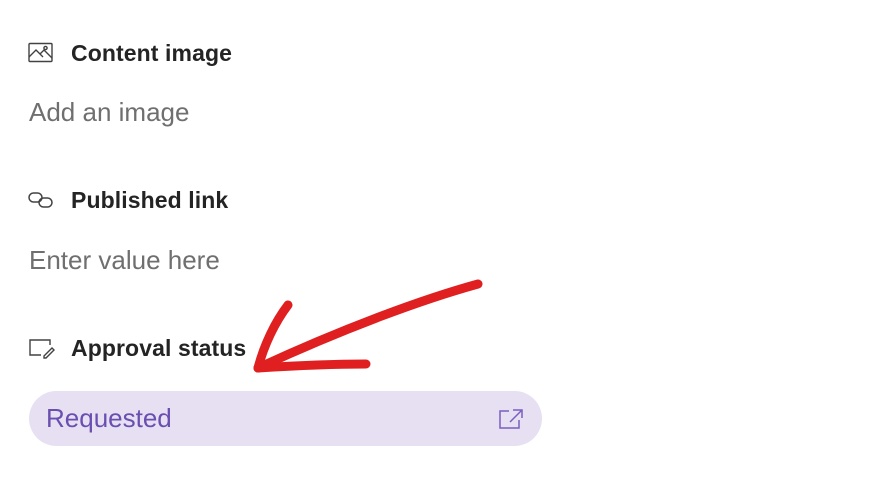 The width and height of the screenshot is (884, 486). I want to click on approval-status-field: Approval status, so click(137, 348).